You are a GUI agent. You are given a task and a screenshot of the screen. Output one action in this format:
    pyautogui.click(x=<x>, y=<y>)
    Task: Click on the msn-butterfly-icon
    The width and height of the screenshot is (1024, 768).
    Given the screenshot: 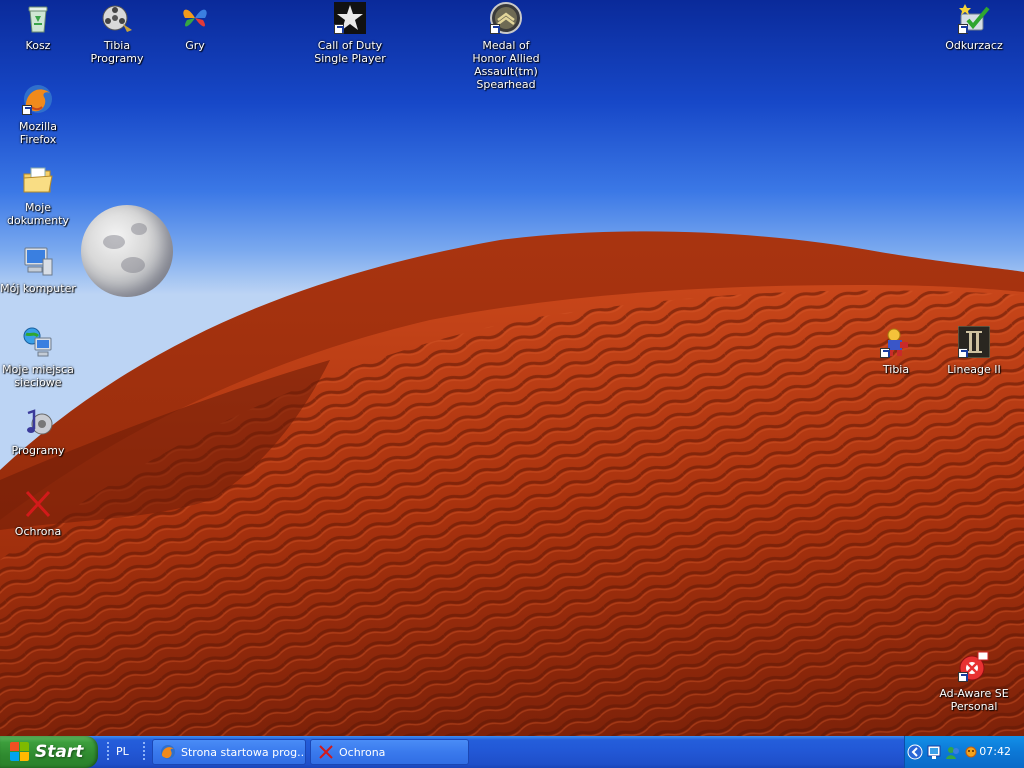 What is the action you would take?
    pyautogui.click(x=195, y=18)
    